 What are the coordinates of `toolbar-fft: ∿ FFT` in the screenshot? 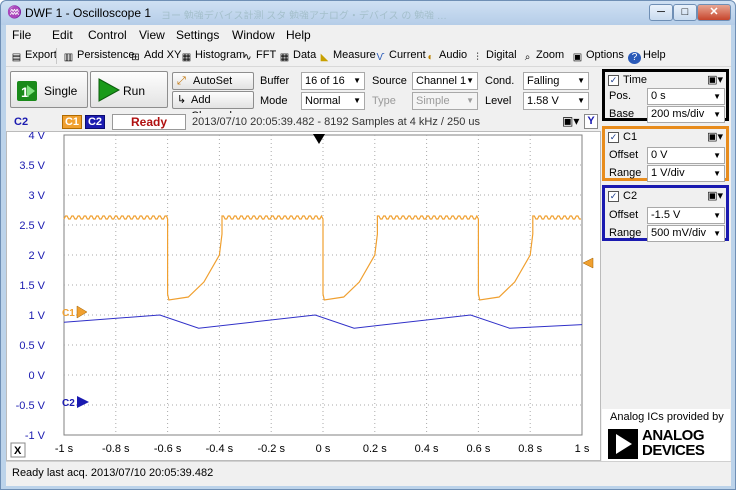 It's located at (258, 56).